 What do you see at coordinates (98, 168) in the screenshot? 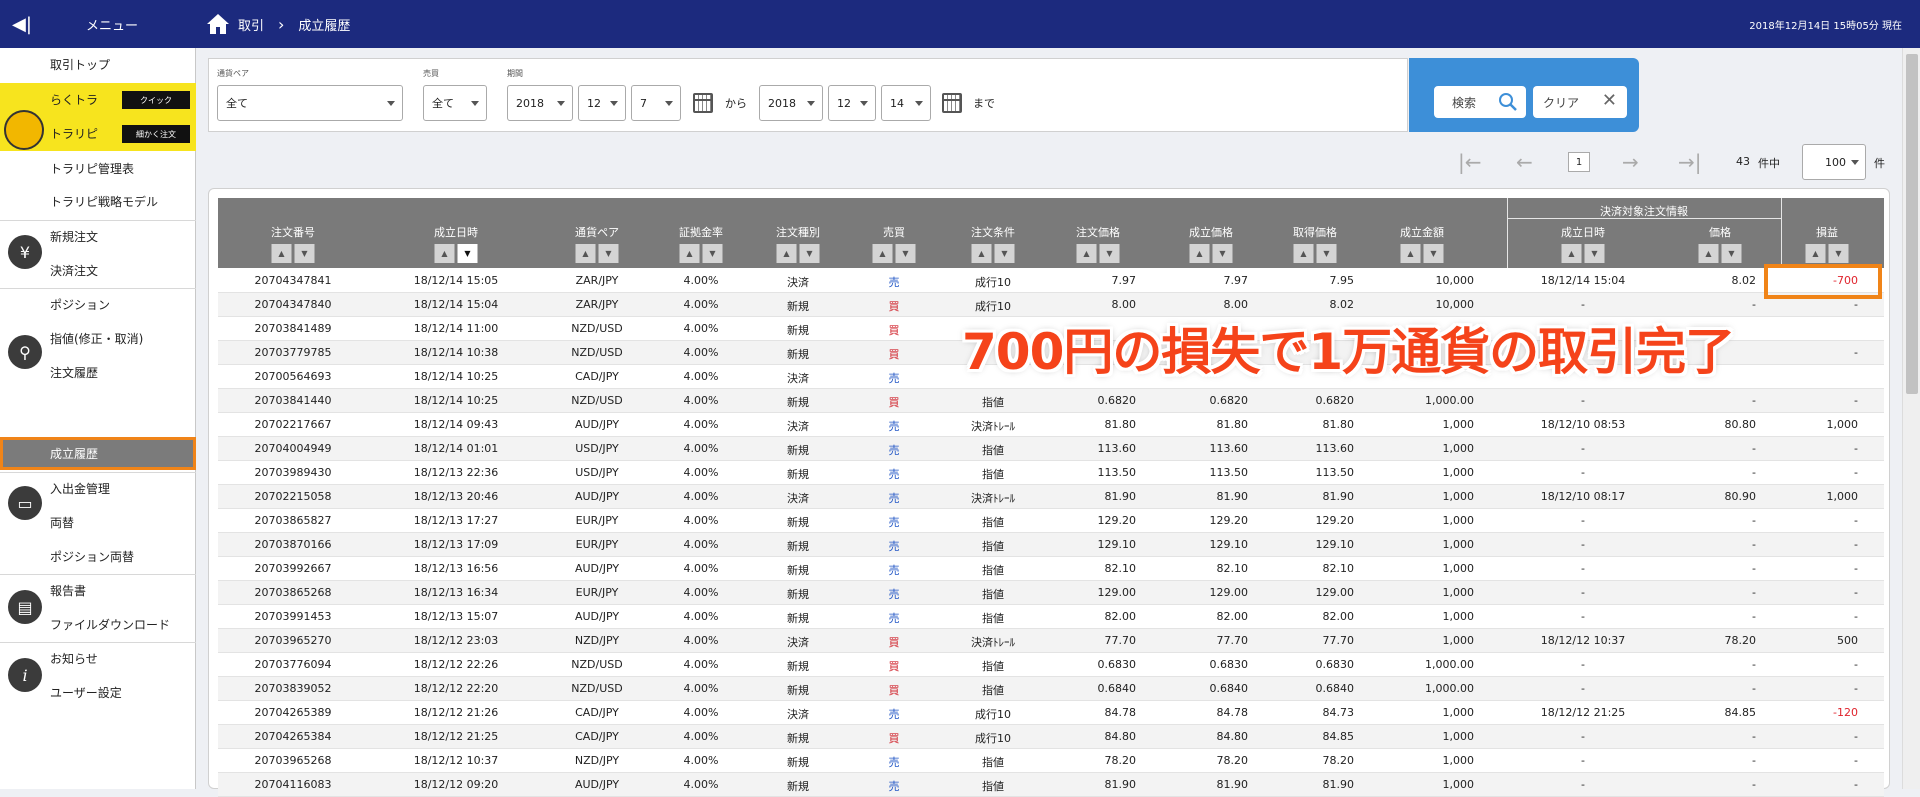
I see `sidebar-item-torarepi-manage: トラリピ管理表` at bounding box center [98, 168].